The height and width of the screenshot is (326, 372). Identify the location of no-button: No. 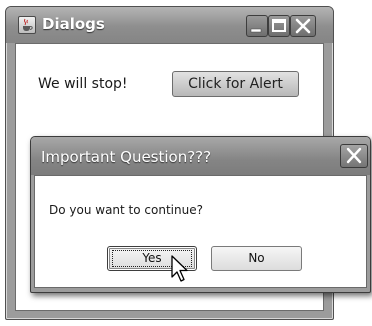
(256, 258).